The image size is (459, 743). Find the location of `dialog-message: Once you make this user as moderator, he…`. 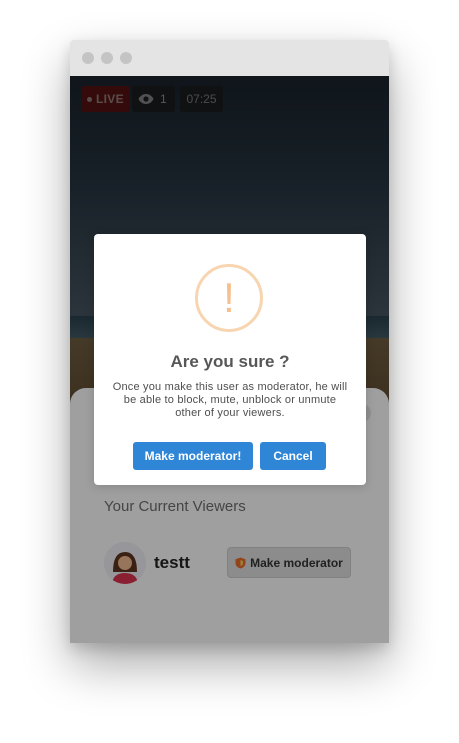

dialog-message: Once you make this user as moderator, he… is located at coordinates (230, 400).